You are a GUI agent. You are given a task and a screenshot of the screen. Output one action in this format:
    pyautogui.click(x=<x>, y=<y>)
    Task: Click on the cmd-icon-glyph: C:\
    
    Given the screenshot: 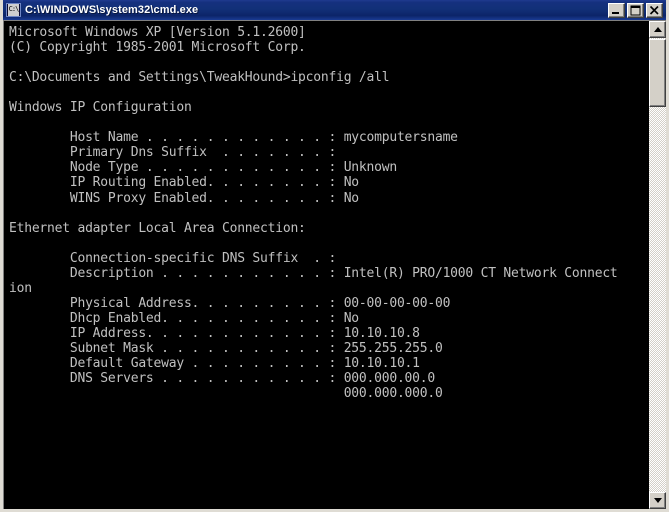 What is the action you would take?
    pyautogui.click(x=13, y=10)
    